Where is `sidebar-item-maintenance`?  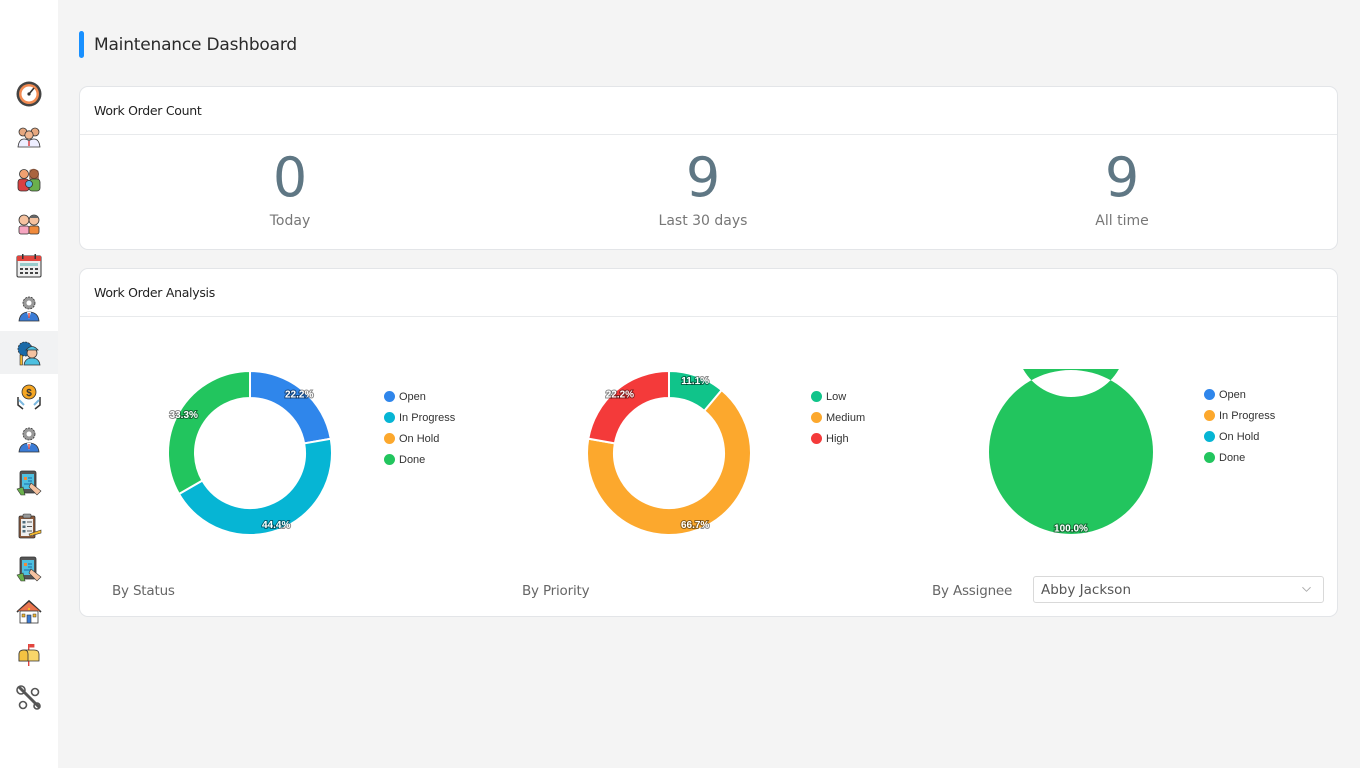 sidebar-item-maintenance is located at coordinates (29, 352).